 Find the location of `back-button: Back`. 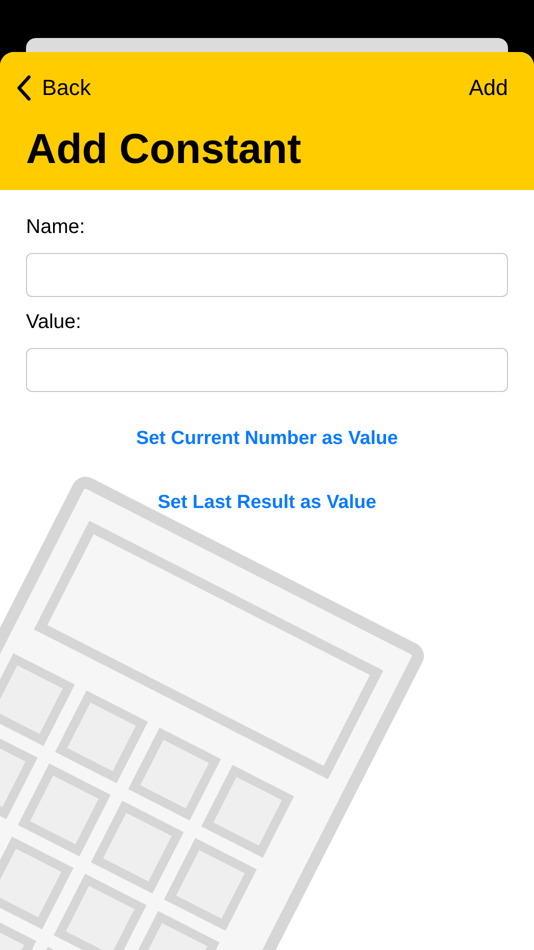

back-button: Back is located at coordinates (53, 88).